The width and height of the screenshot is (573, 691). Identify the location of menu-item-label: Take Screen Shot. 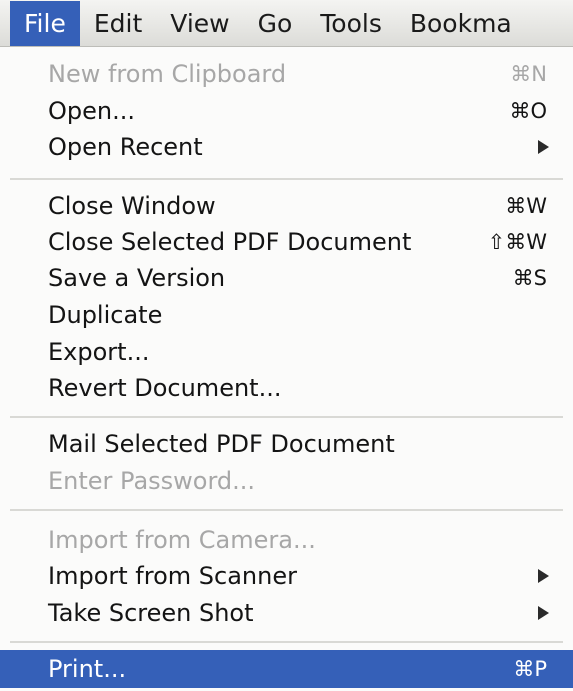
(151, 612).